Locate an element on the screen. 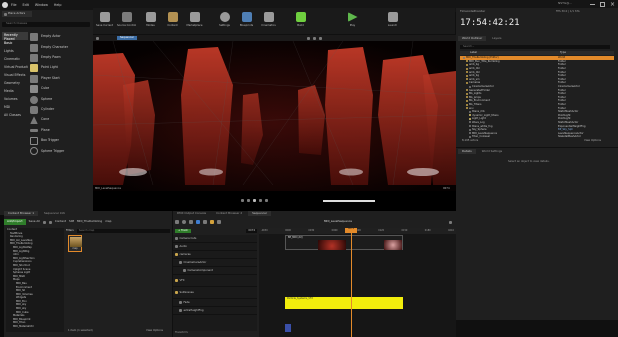  marketplace-button: Marketplace is located at coordinates (194, 20).